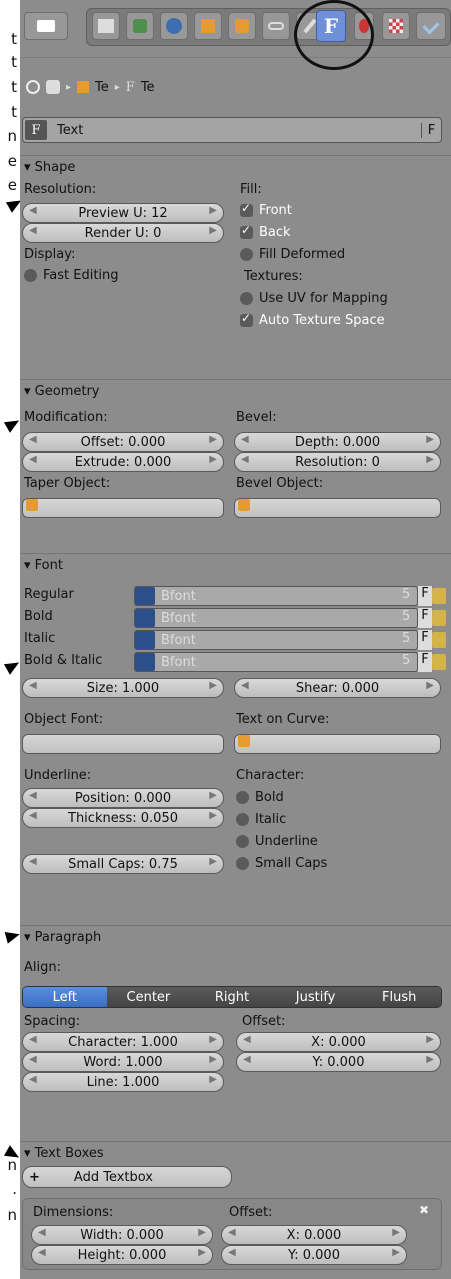 The height and width of the screenshot is (1279, 451). I want to click on auto-texture-checkbox: Auto Texture Space, so click(312, 319).